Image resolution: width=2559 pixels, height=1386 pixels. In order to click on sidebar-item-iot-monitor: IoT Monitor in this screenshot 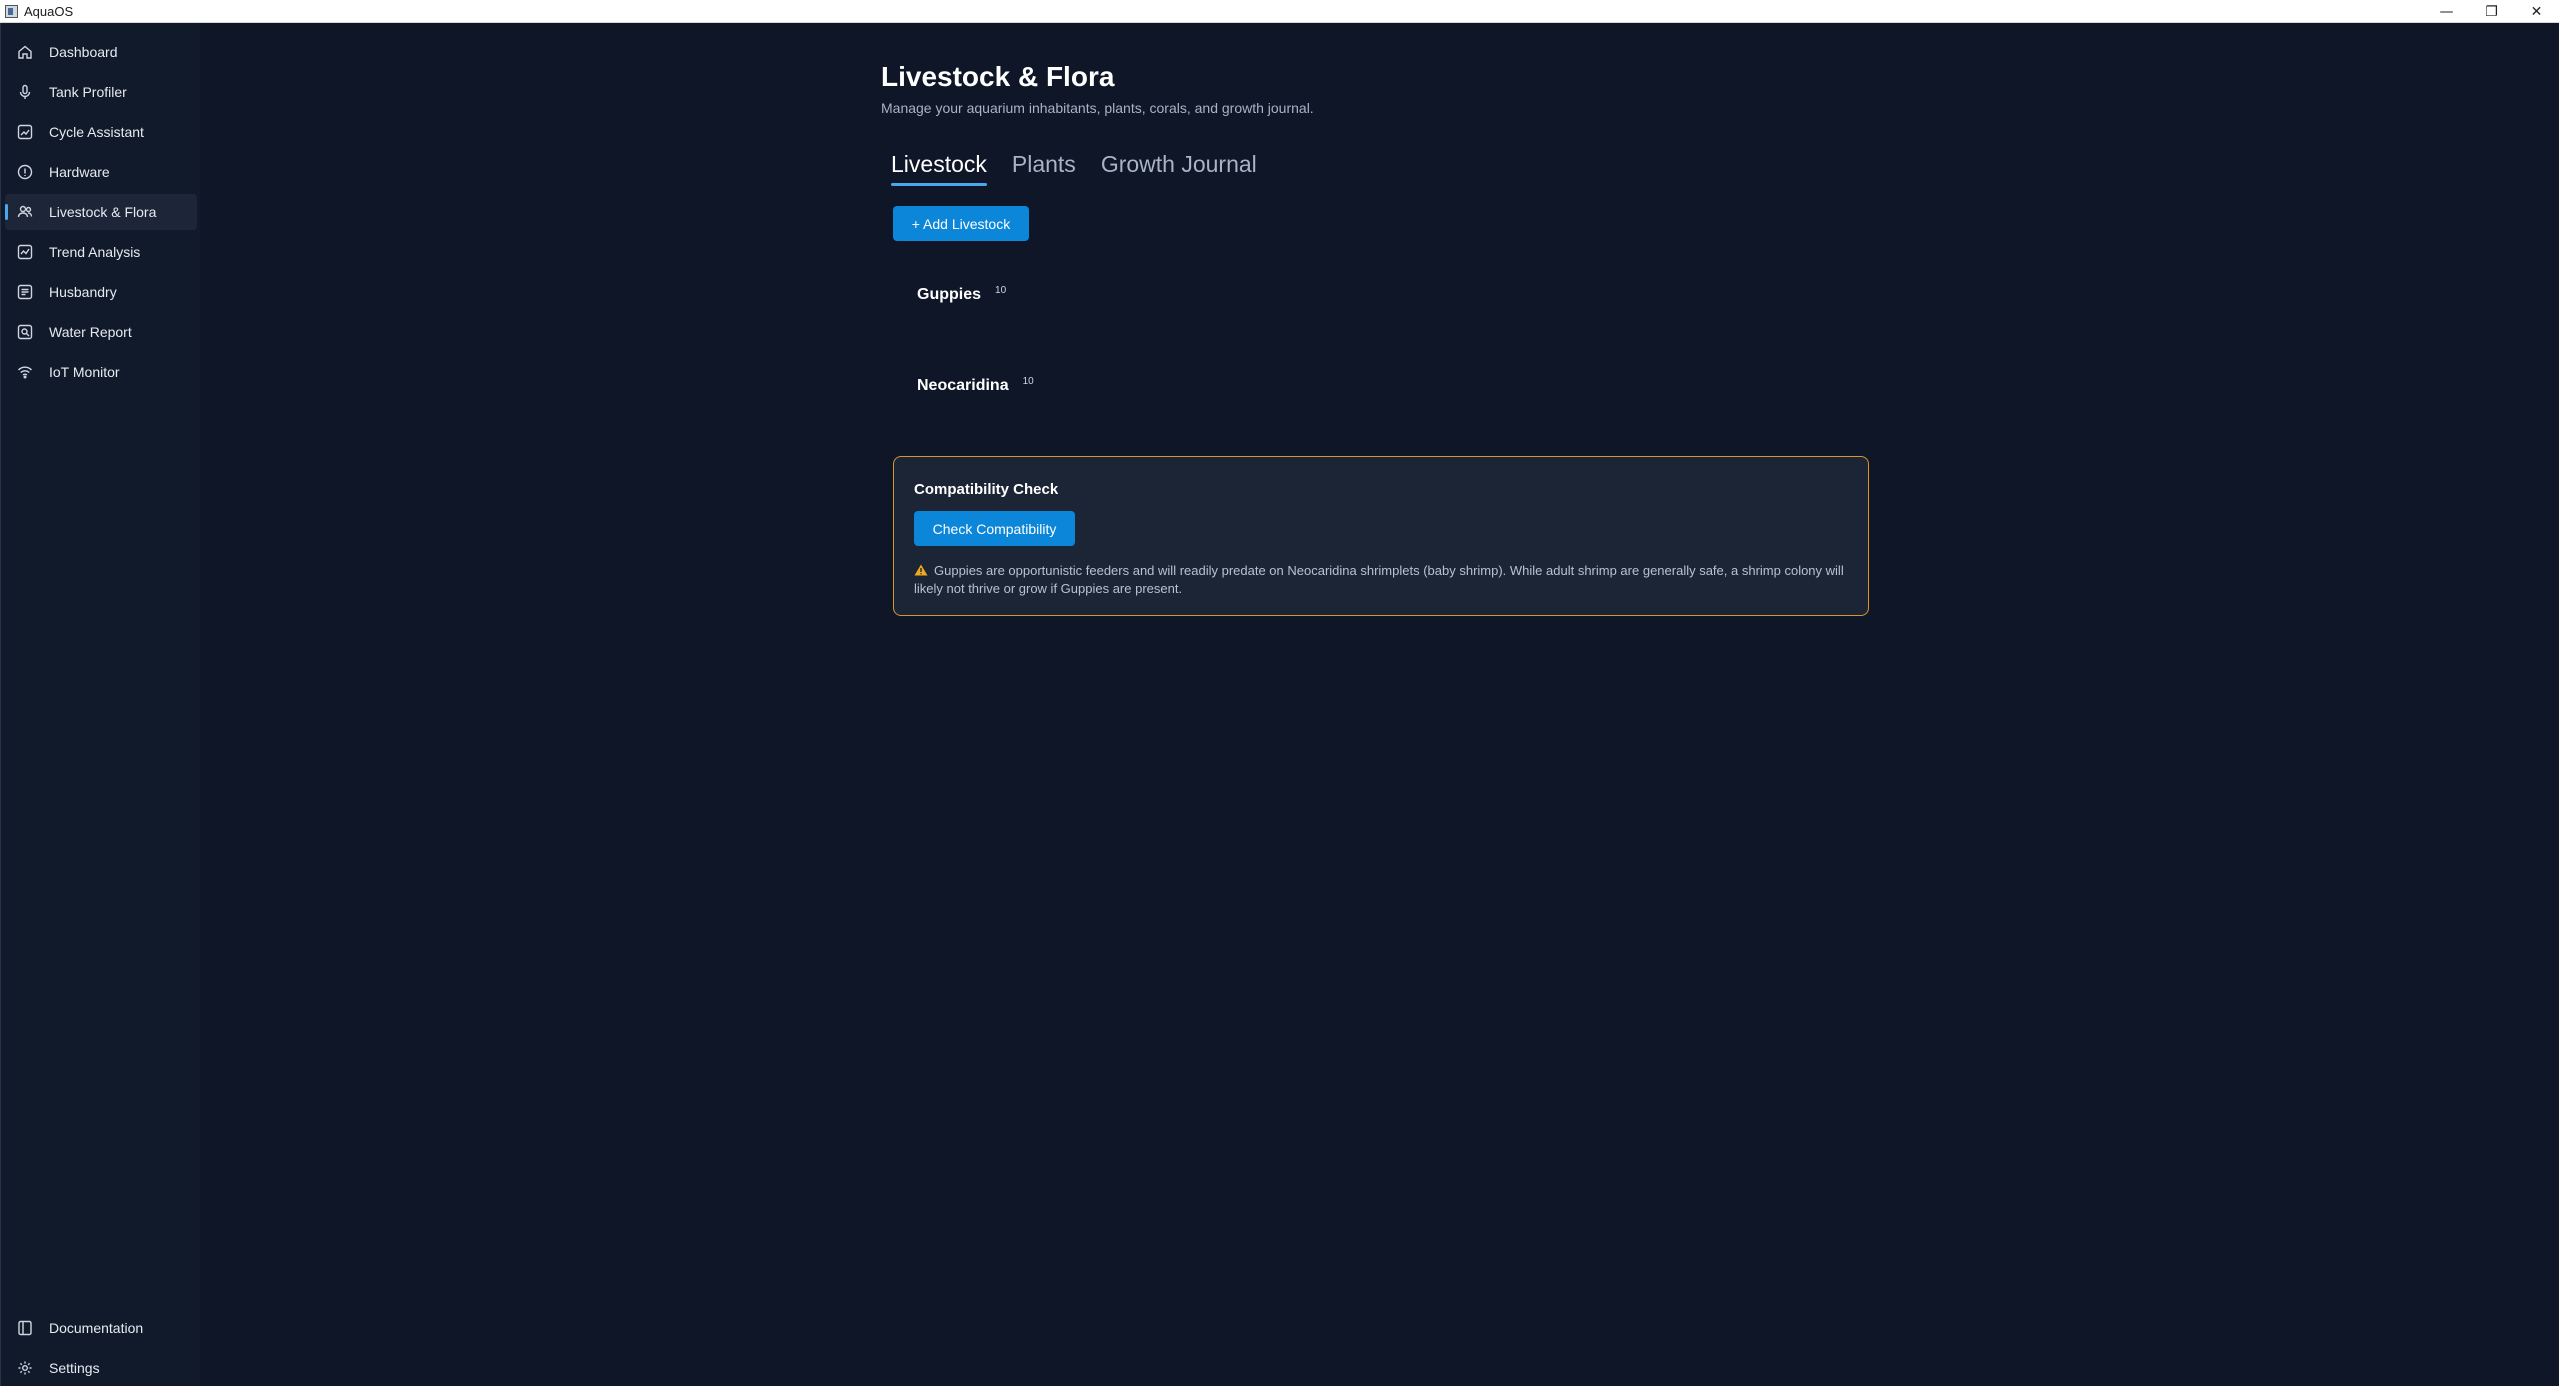, I will do `click(101, 372)`.